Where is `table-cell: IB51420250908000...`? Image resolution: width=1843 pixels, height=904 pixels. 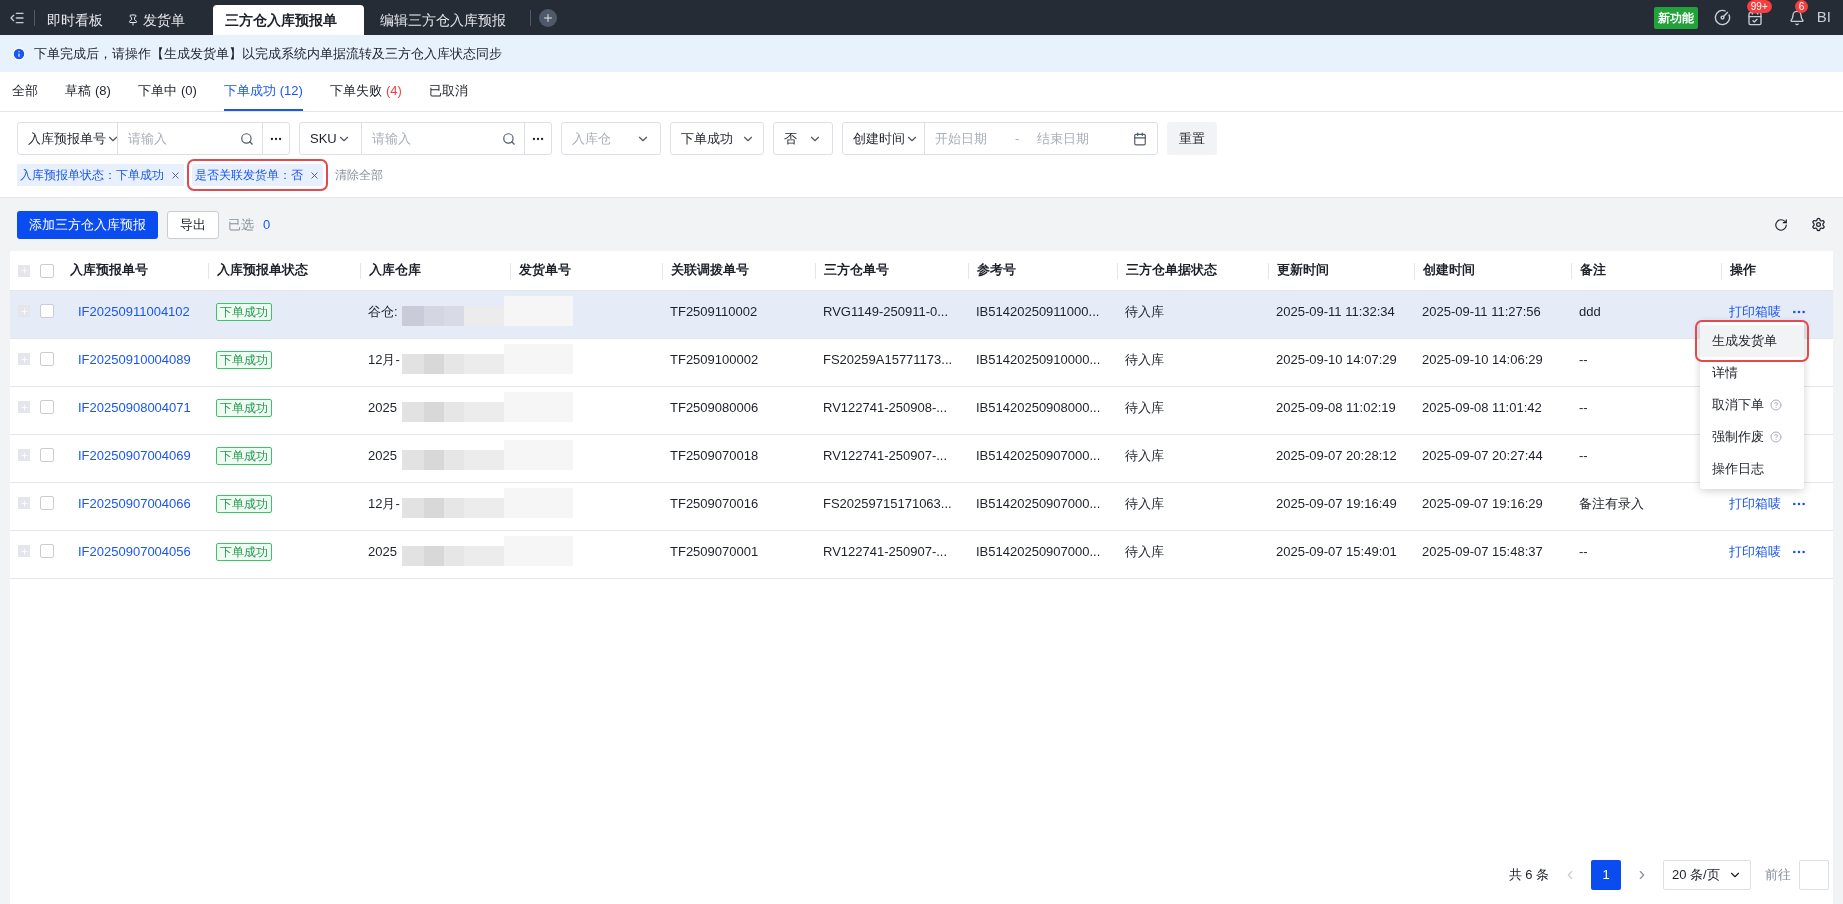 table-cell: IB51420250908000... is located at coordinates (1038, 407).